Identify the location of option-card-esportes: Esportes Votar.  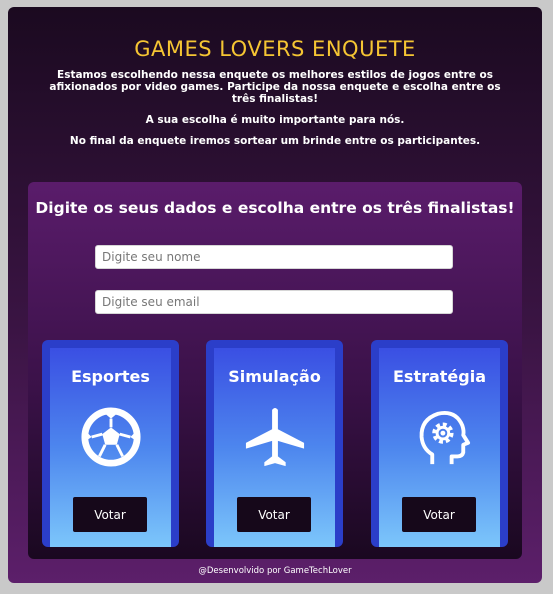
(110, 443).